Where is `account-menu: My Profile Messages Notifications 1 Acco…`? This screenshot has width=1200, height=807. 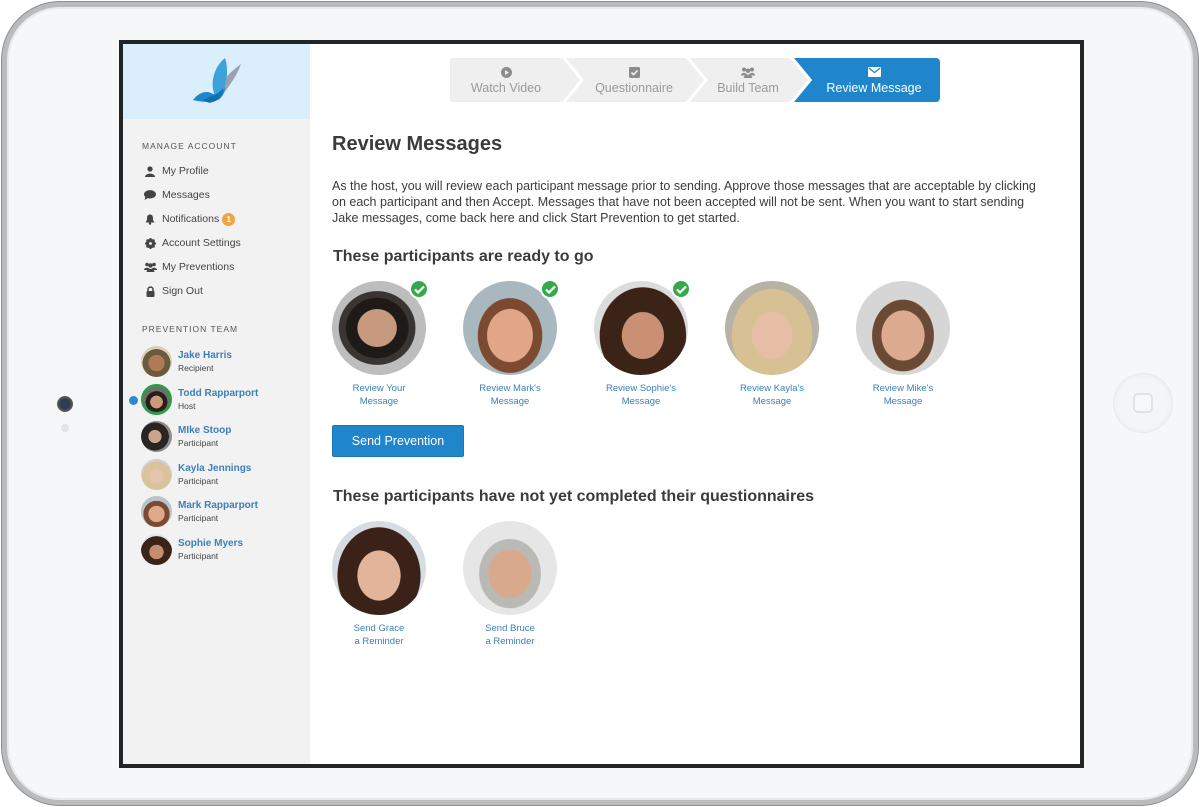
account-menu: My Profile Messages Notifications 1 Acco… is located at coordinates (216, 231).